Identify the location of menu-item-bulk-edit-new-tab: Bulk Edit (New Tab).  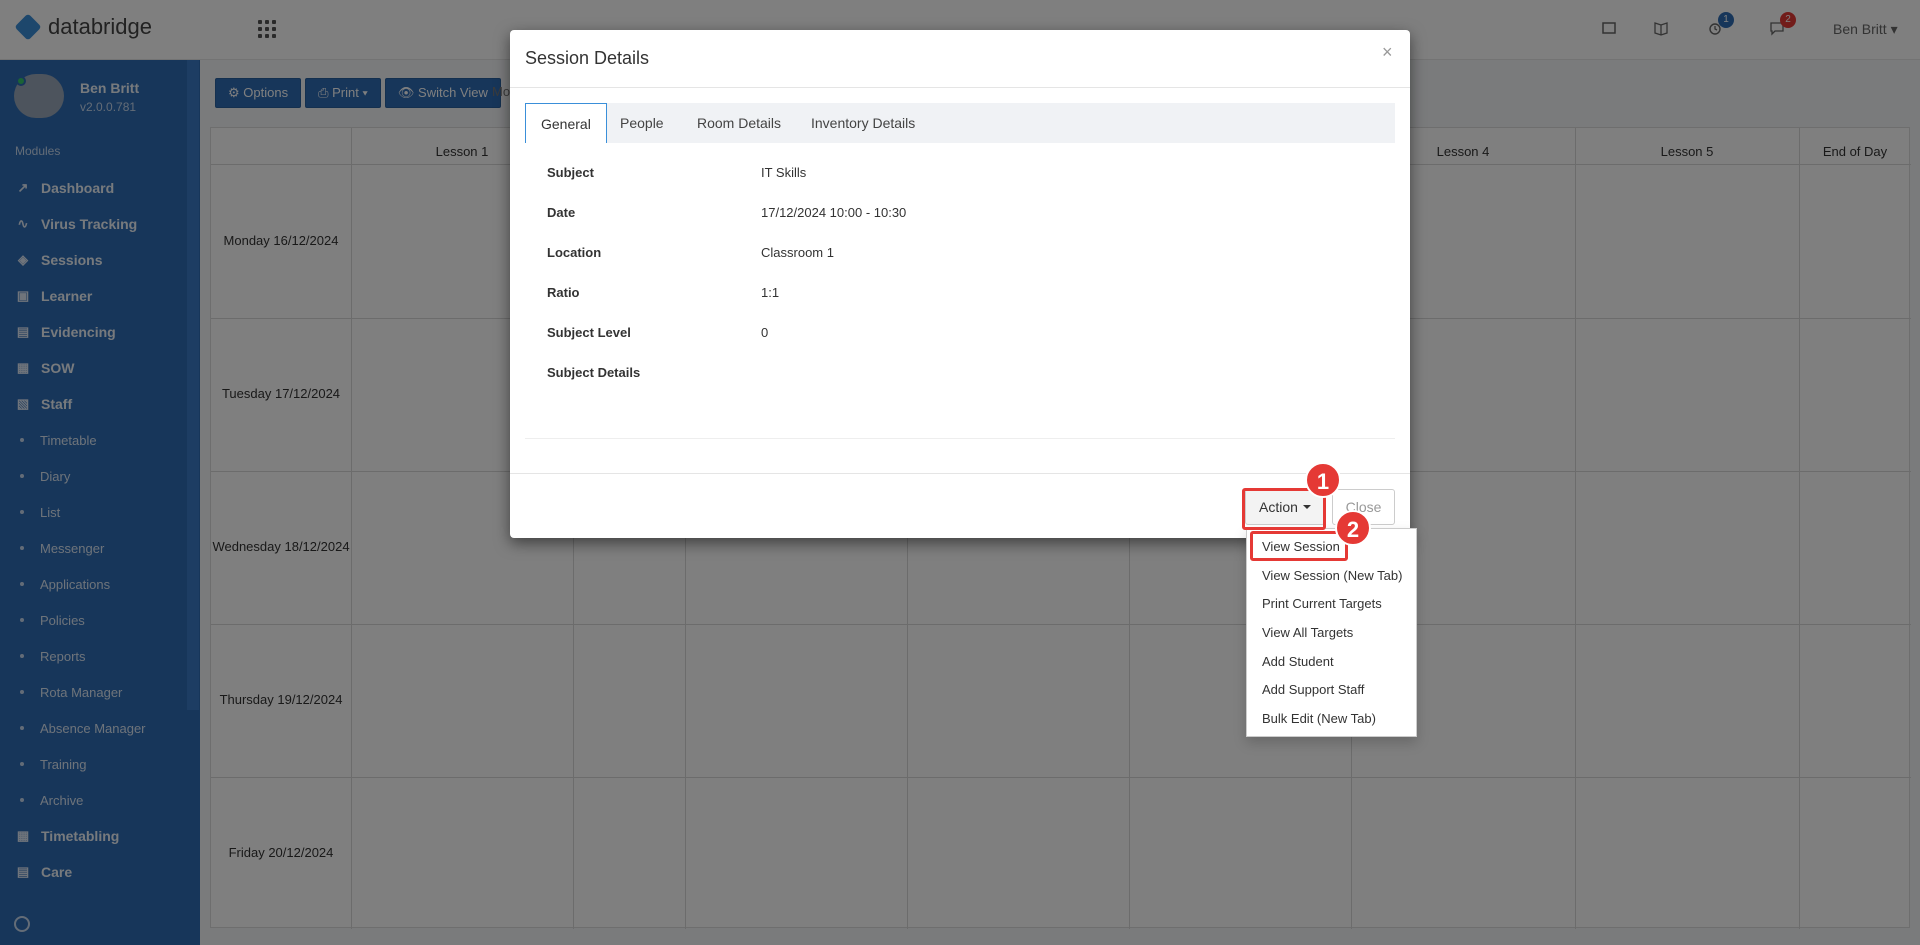
(1319, 718).